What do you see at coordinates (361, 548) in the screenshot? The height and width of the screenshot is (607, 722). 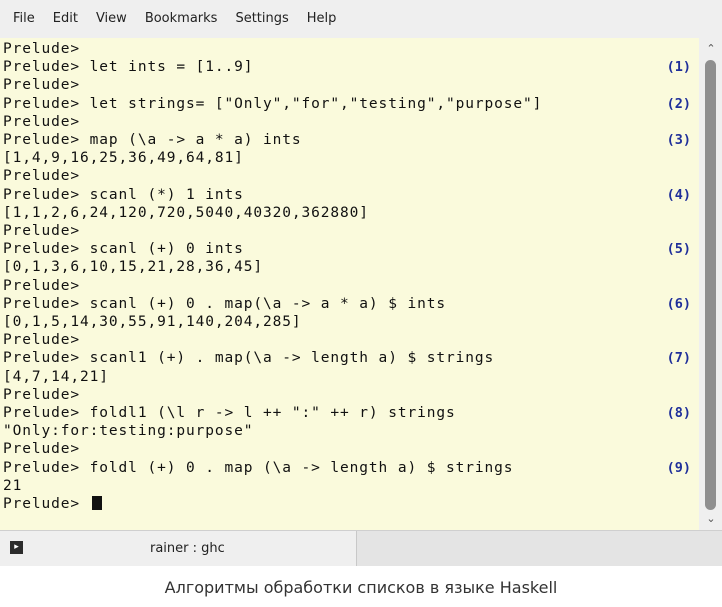 I see `tab-bar: ▸ rainer : ghc` at bounding box center [361, 548].